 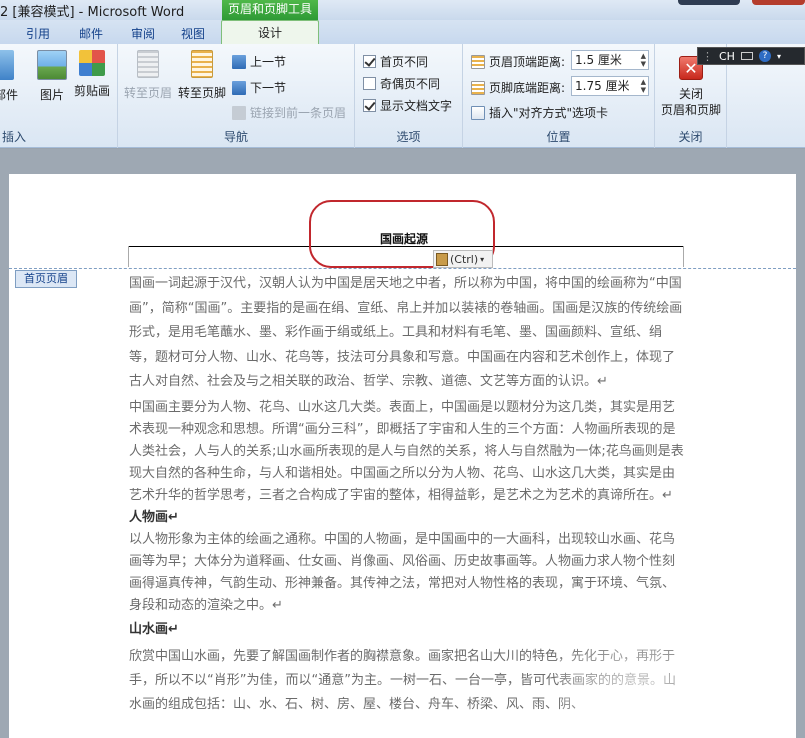 I want to click on footer-bottom-distance: 页脚底端距离:, so click(x=518, y=87).